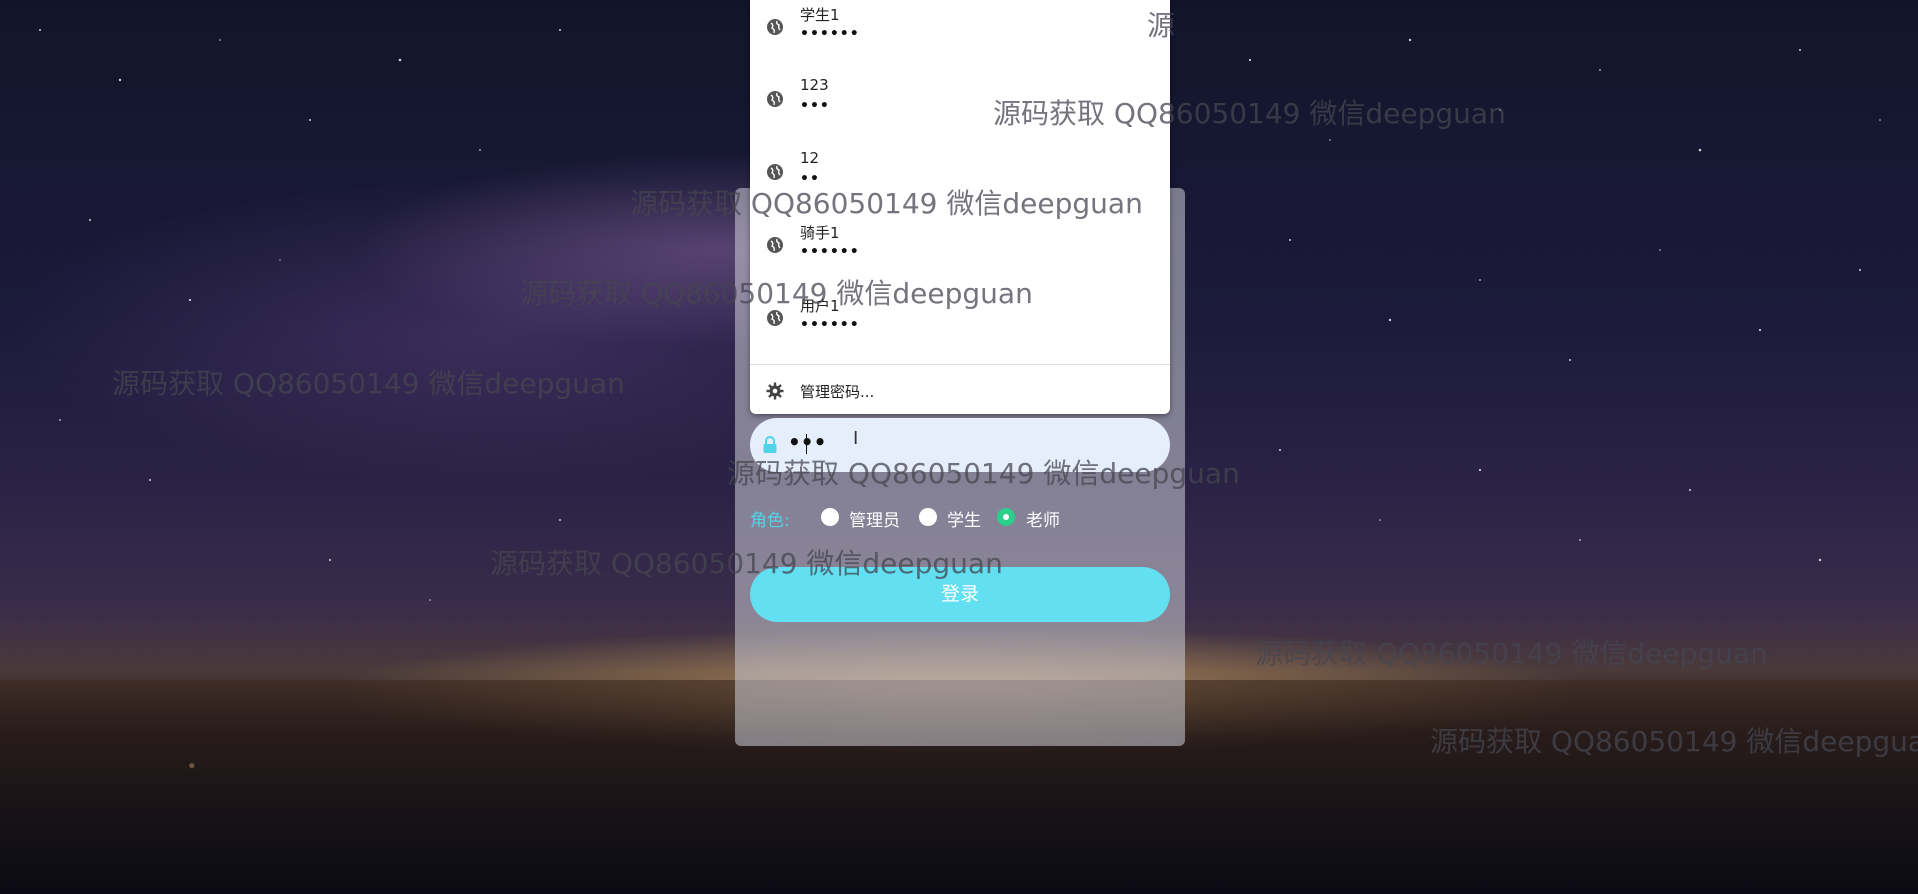  What do you see at coordinates (960, 445) in the screenshot?
I see `password-input: •••` at bounding box center [960, 445].